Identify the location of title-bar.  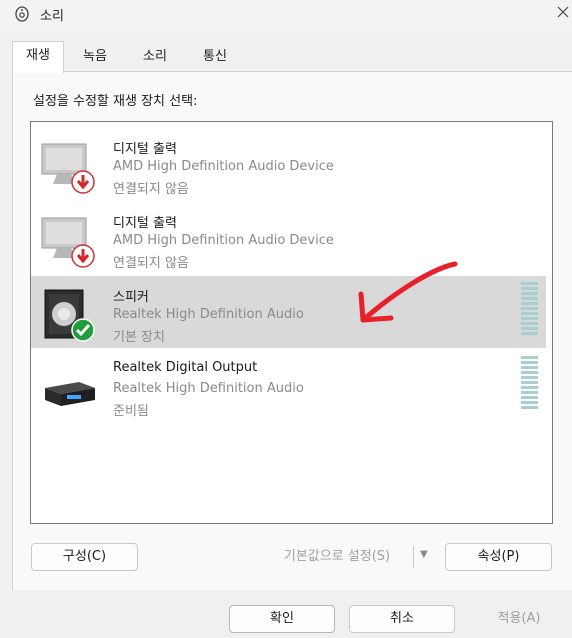
(286, 16).